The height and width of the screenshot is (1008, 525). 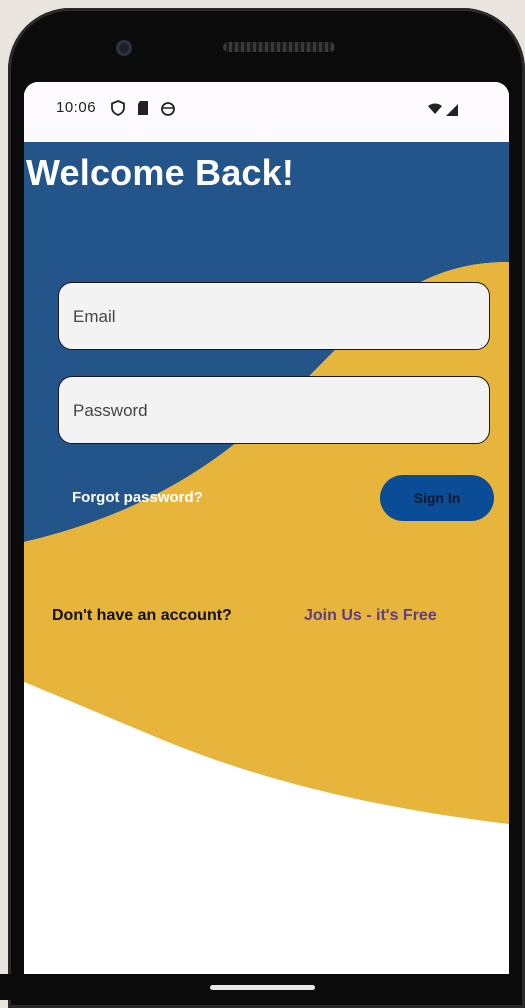 I want to click on sd-card-icon, so click(x=143, y=108).